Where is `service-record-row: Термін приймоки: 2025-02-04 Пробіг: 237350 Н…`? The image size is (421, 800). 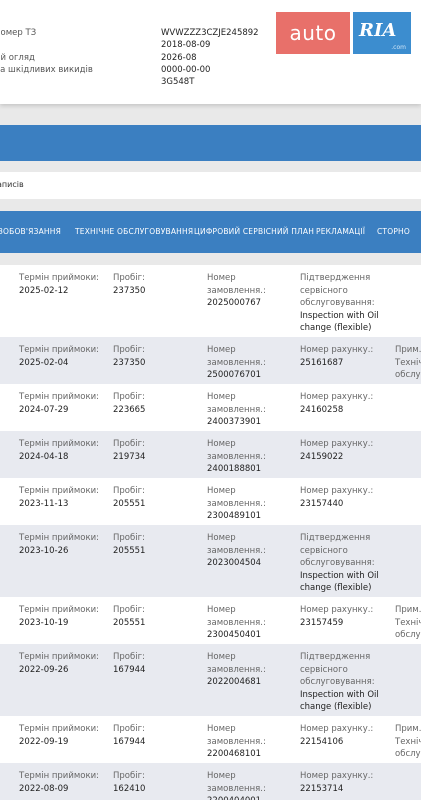 service-record-row: Термін приймоки: 2025-02-04 Пробіг: 237350 Н… is located at coordinates (210, 360).